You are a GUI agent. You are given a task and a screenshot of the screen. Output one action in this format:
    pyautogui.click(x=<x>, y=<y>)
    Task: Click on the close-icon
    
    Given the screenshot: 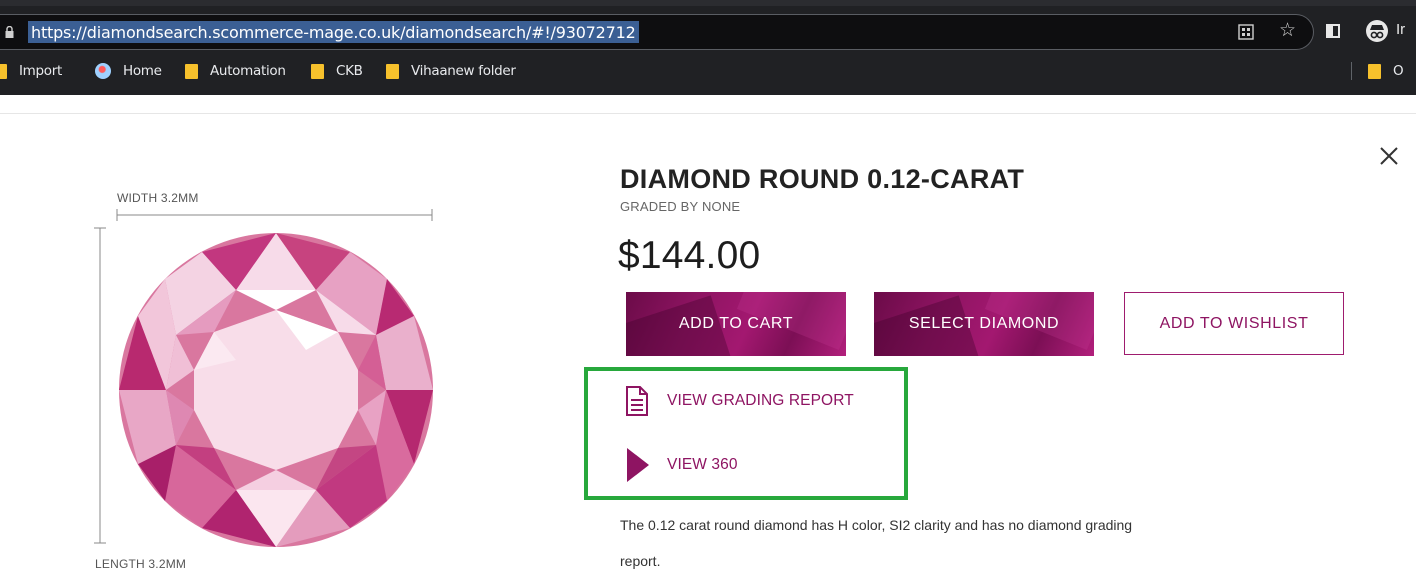 What is the action you would take?
    pyautogui.click(x=1389, y=156)
    